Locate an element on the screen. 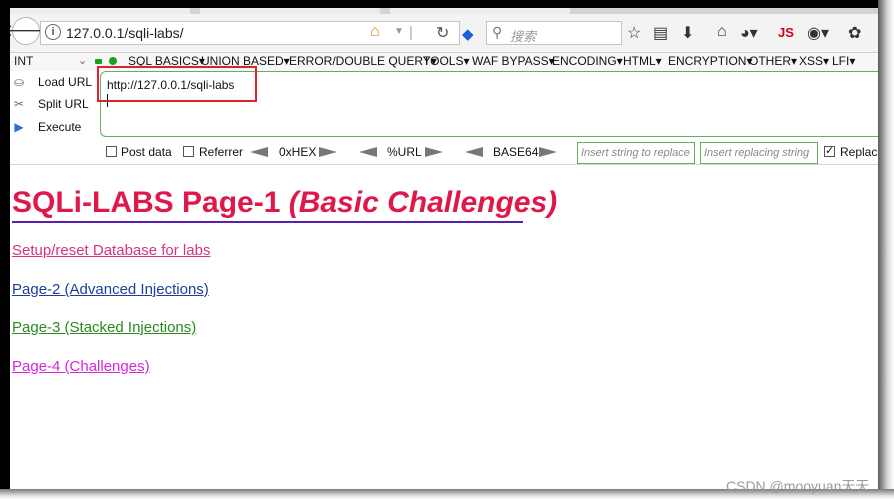 The height and width of the screenshot is (499, 894). replace-string-placeholder: Insert string to replace is located at coordinates (635, 153).